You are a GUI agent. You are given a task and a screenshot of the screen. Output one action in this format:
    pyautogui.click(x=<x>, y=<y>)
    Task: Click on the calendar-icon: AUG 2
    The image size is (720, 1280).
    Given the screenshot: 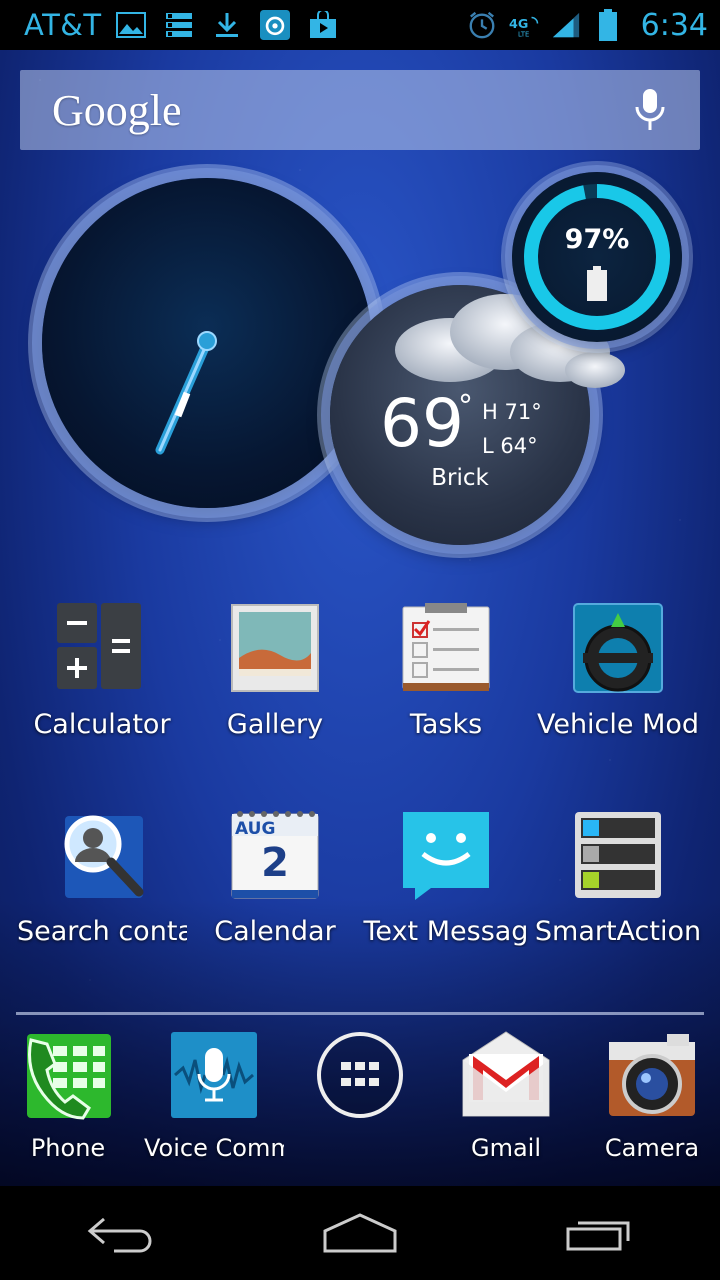 What is the action you would take?
    pyautogui.click(x=275, y=855)
    